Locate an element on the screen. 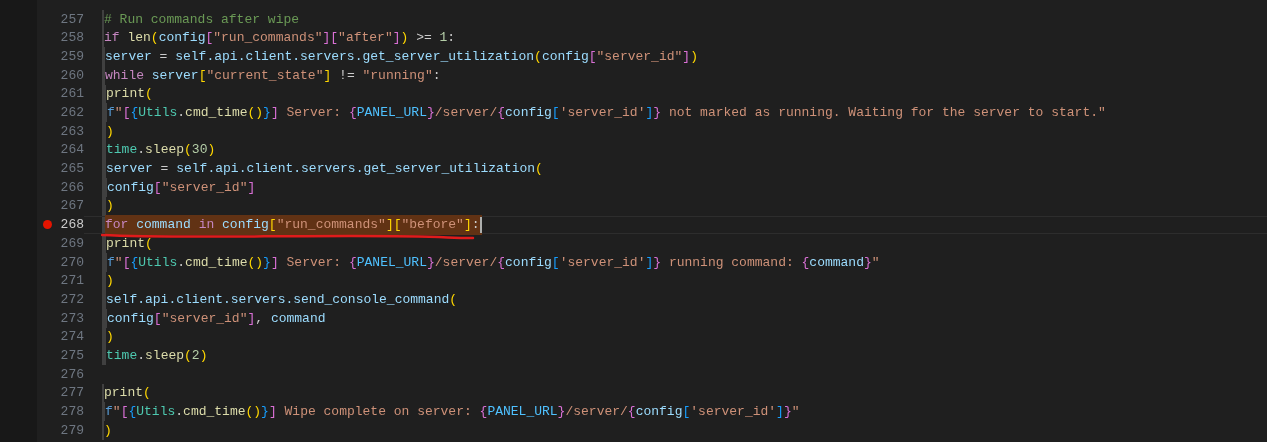  code-line: server = self.api.client.servers.get_server_utilization( is located at coordinates (675, 169).